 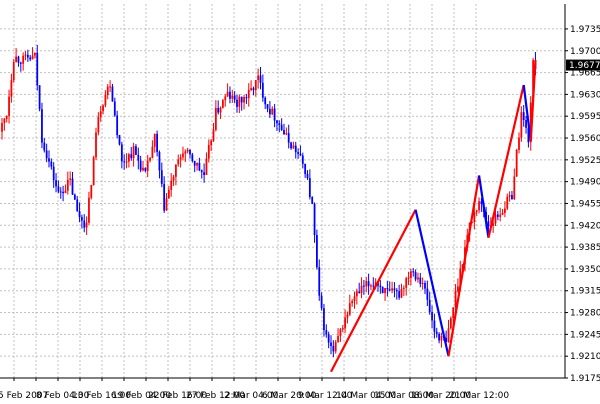 What do you see at coordinates (585, 248) in the screenshot?
I see `price-tick-label: 1.9385` at bounding box center [585, 248].